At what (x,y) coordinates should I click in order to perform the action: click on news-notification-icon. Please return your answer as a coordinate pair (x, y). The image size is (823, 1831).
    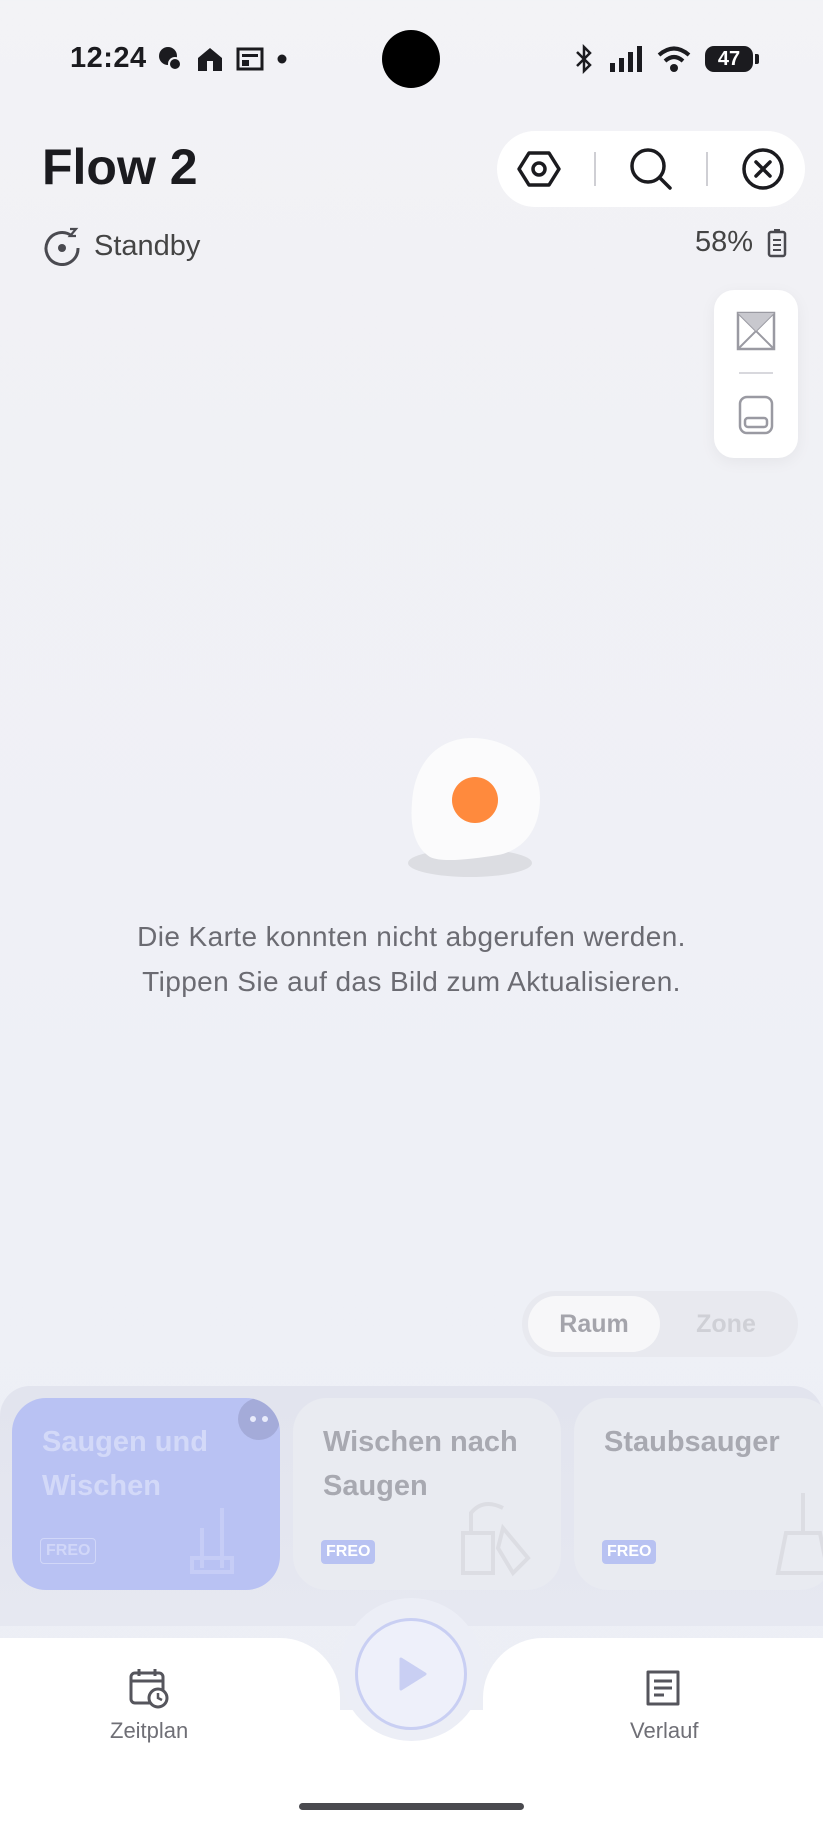
    Looking at the image, I should click on (250, 59).